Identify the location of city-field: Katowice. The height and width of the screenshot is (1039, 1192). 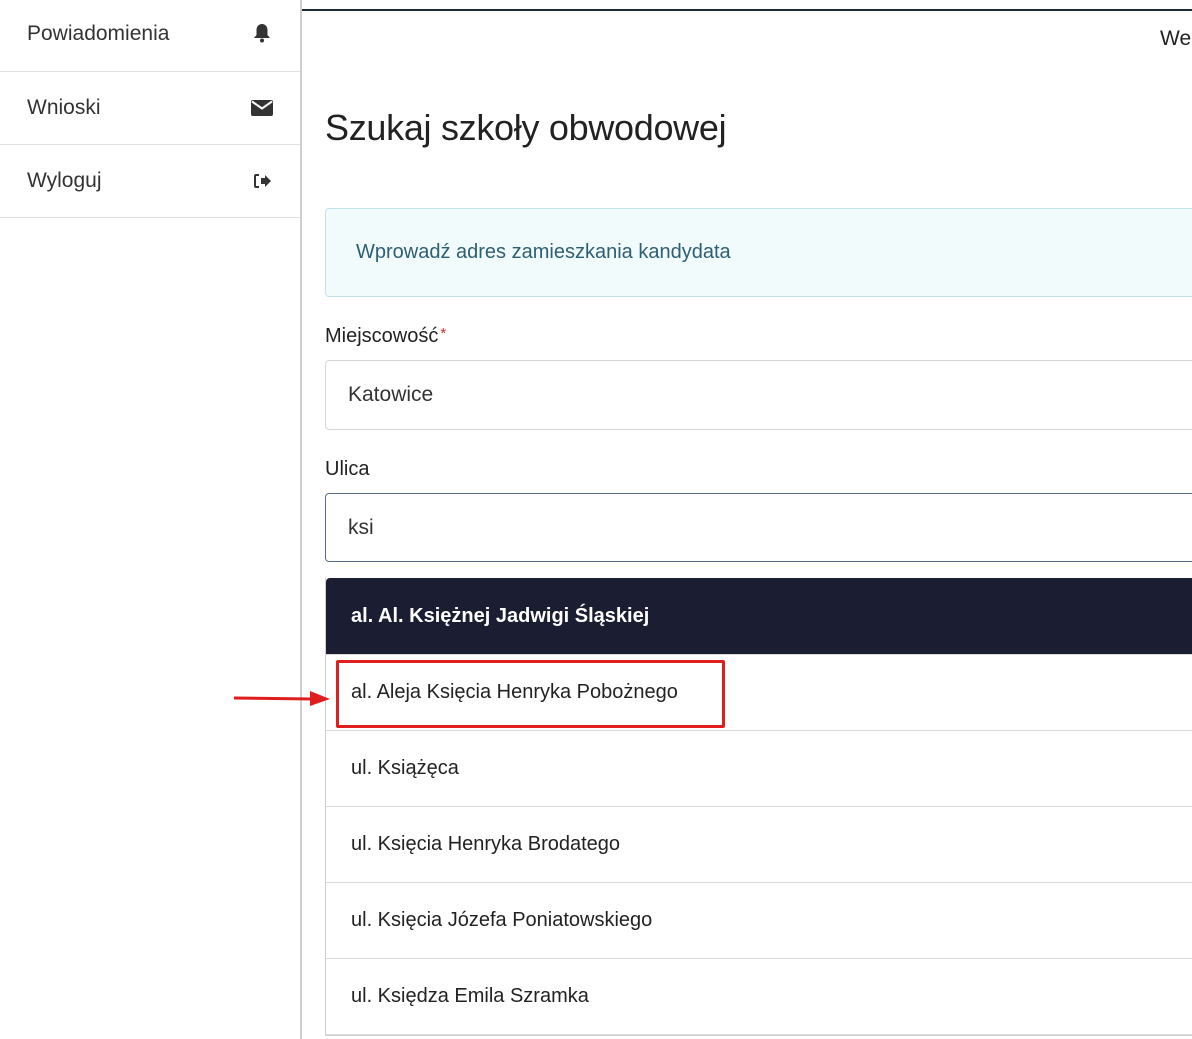
(758, 395).